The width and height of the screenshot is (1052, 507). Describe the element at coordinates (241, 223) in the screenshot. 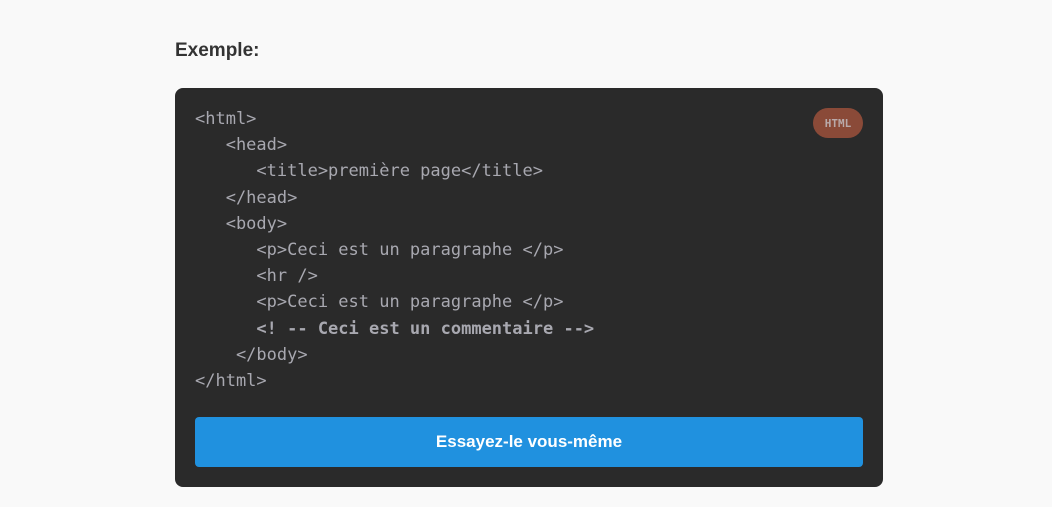

I see `code-line: <body>` at that location.